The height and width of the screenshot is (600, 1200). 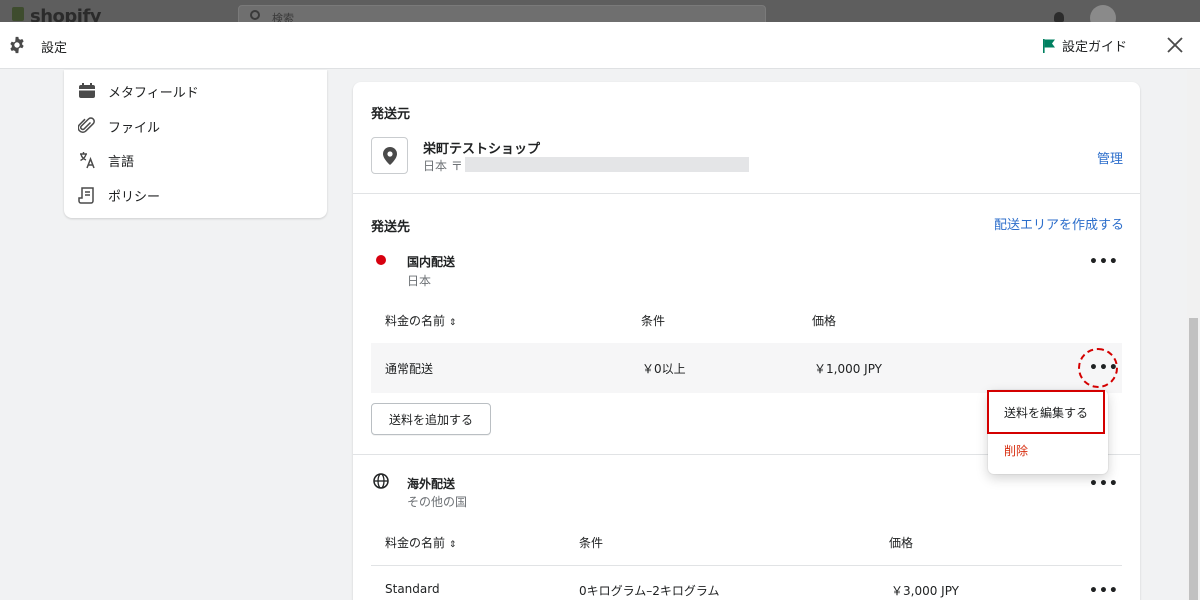 I want to click on avatar, so click(x=1103, y=13).